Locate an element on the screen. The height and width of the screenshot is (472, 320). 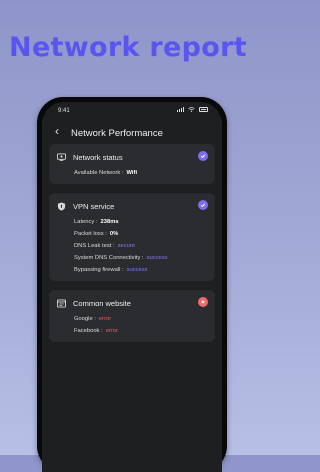
info-row: DNS Leak test : secure is located at coordinates (132, 246).